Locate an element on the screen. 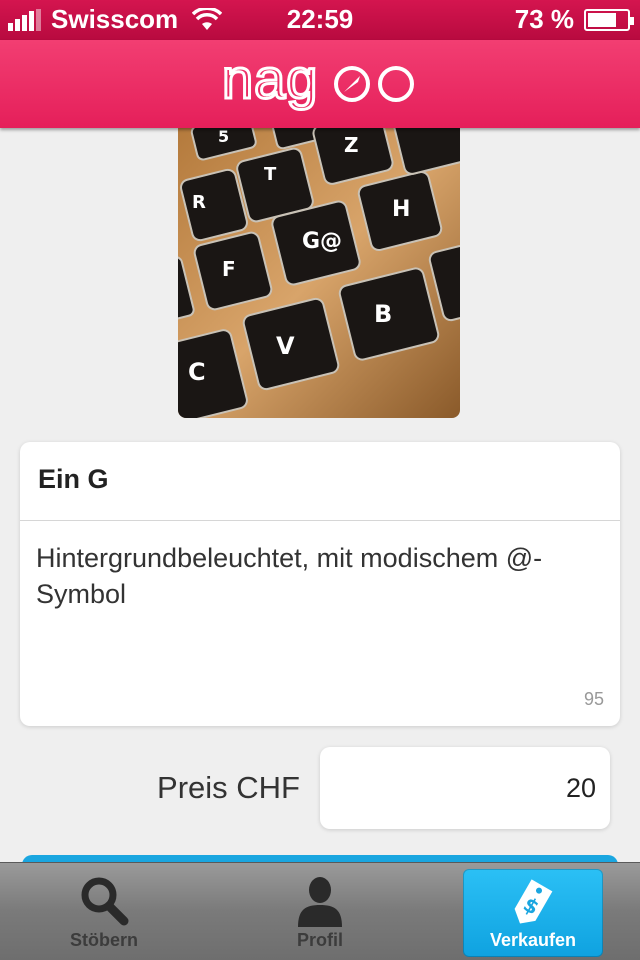 The image size is (640, 960). tab-verkaufen: $ Verkaufen is located at coordinates (533, 913).